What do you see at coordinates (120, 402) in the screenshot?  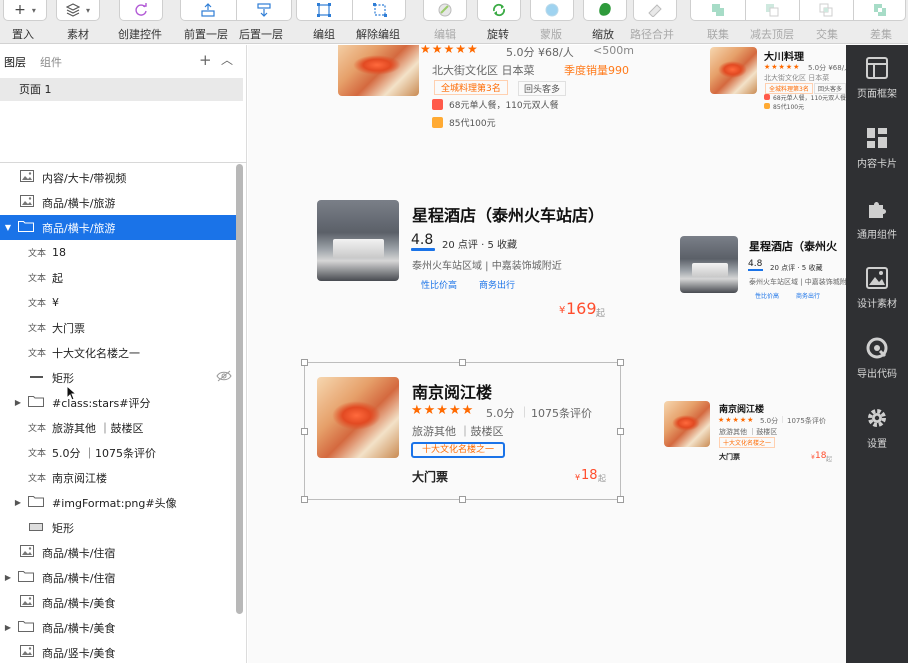 I see `layer-row: ▶ #class:stars#评分` at bounding box center [120, 402].